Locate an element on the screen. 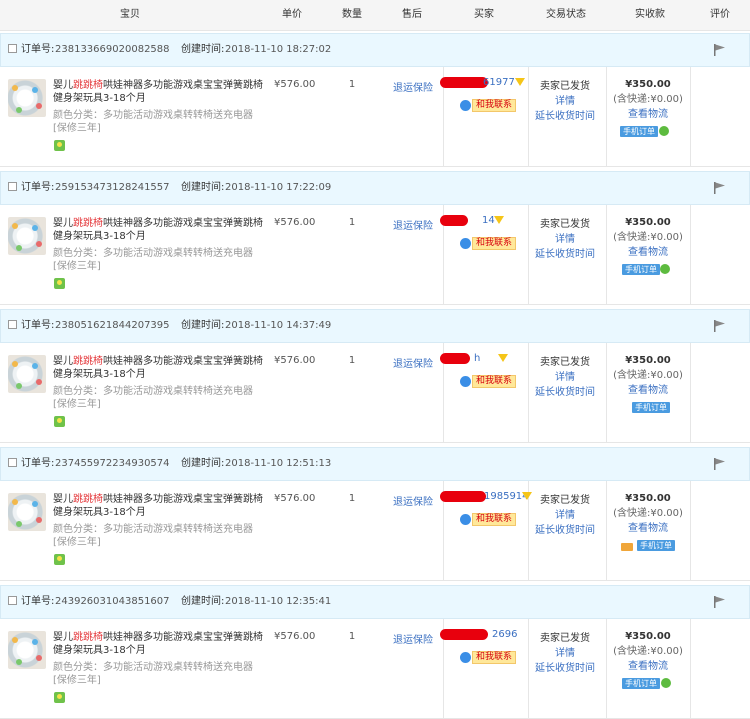 This screenshot has width=750, height=719. order-number: 238051621844207395 is located at coordinates (112, 325).